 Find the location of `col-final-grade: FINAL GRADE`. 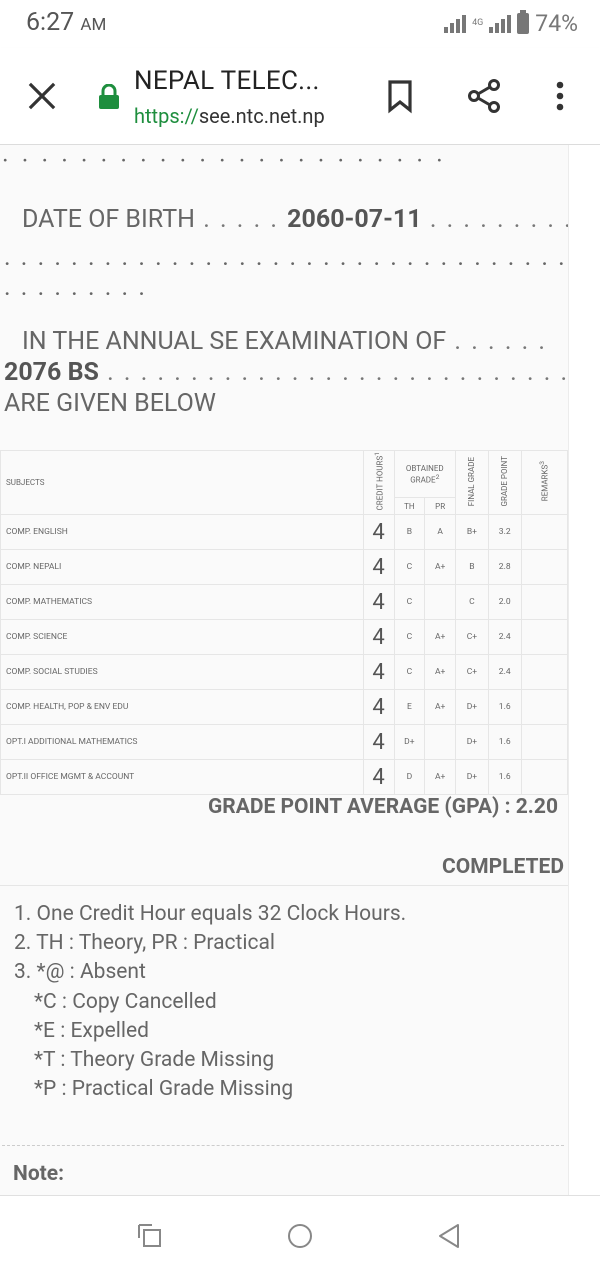

col-final-grade: FINAL GRADE is located at coordinates (472, 482).